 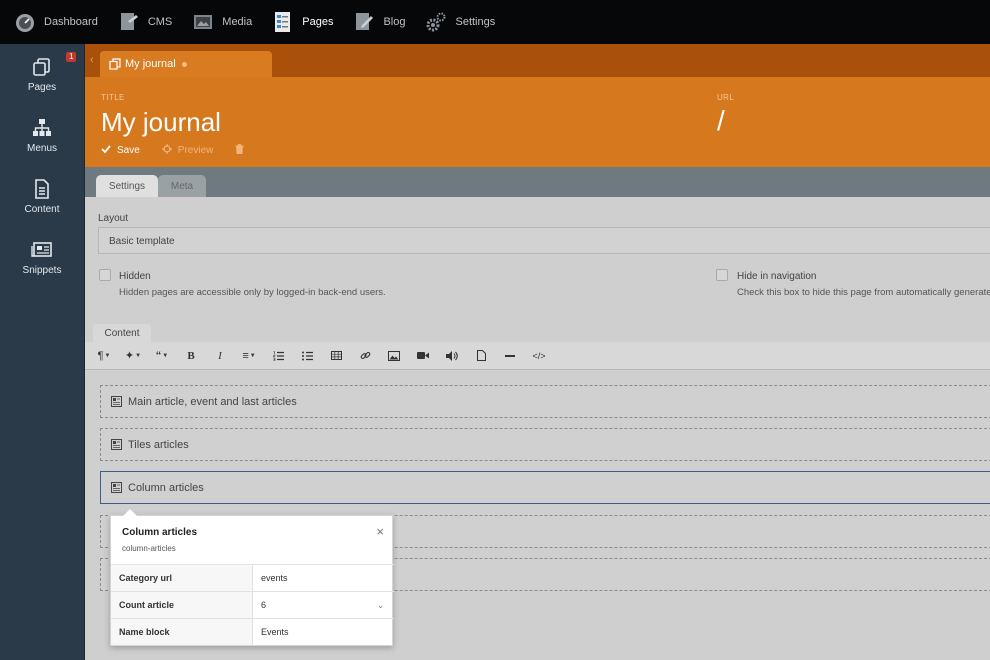 I want to click on code-icon: </>, so click(x=539, y=355).